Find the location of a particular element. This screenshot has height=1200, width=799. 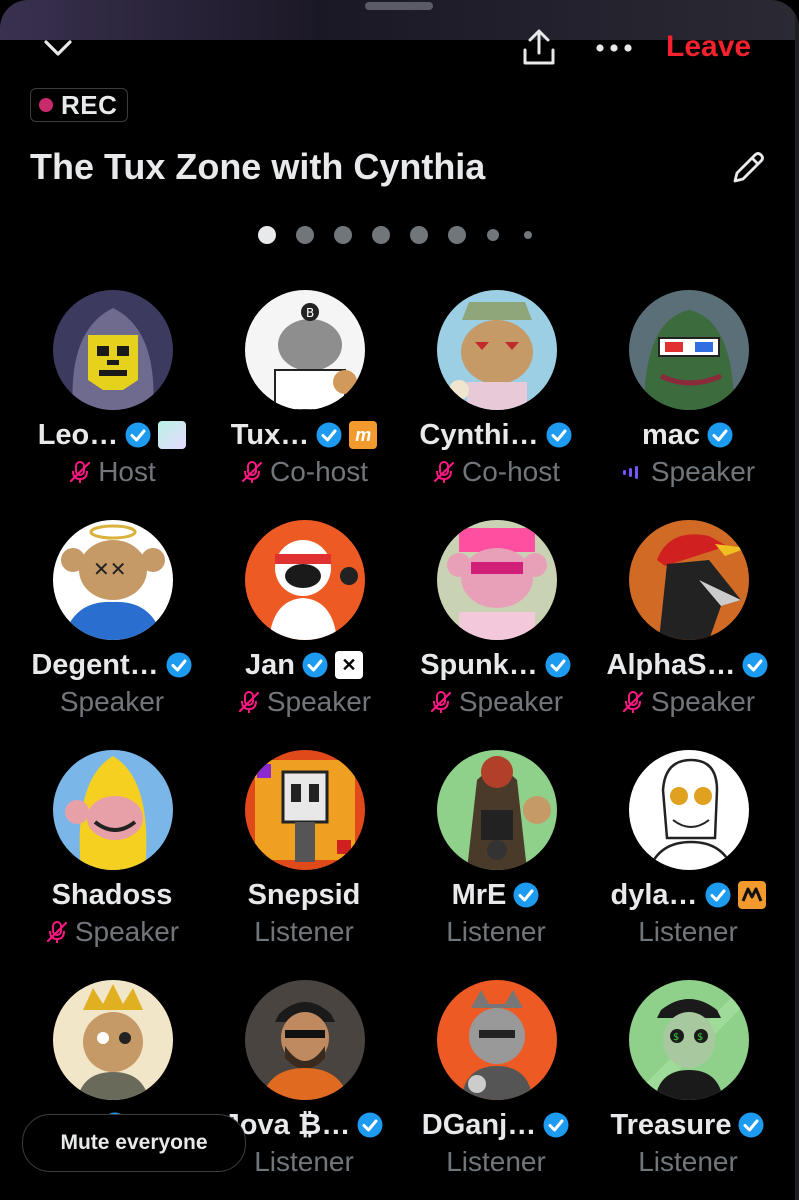

avatar: ✕✕ is located at coordinates (113, 580).